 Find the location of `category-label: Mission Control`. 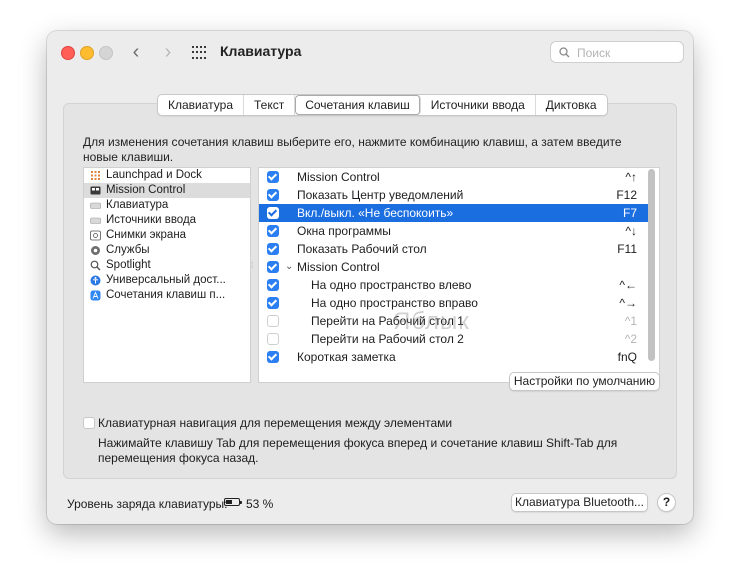

category-label: Mission Control is located at coordinates (146, 190).